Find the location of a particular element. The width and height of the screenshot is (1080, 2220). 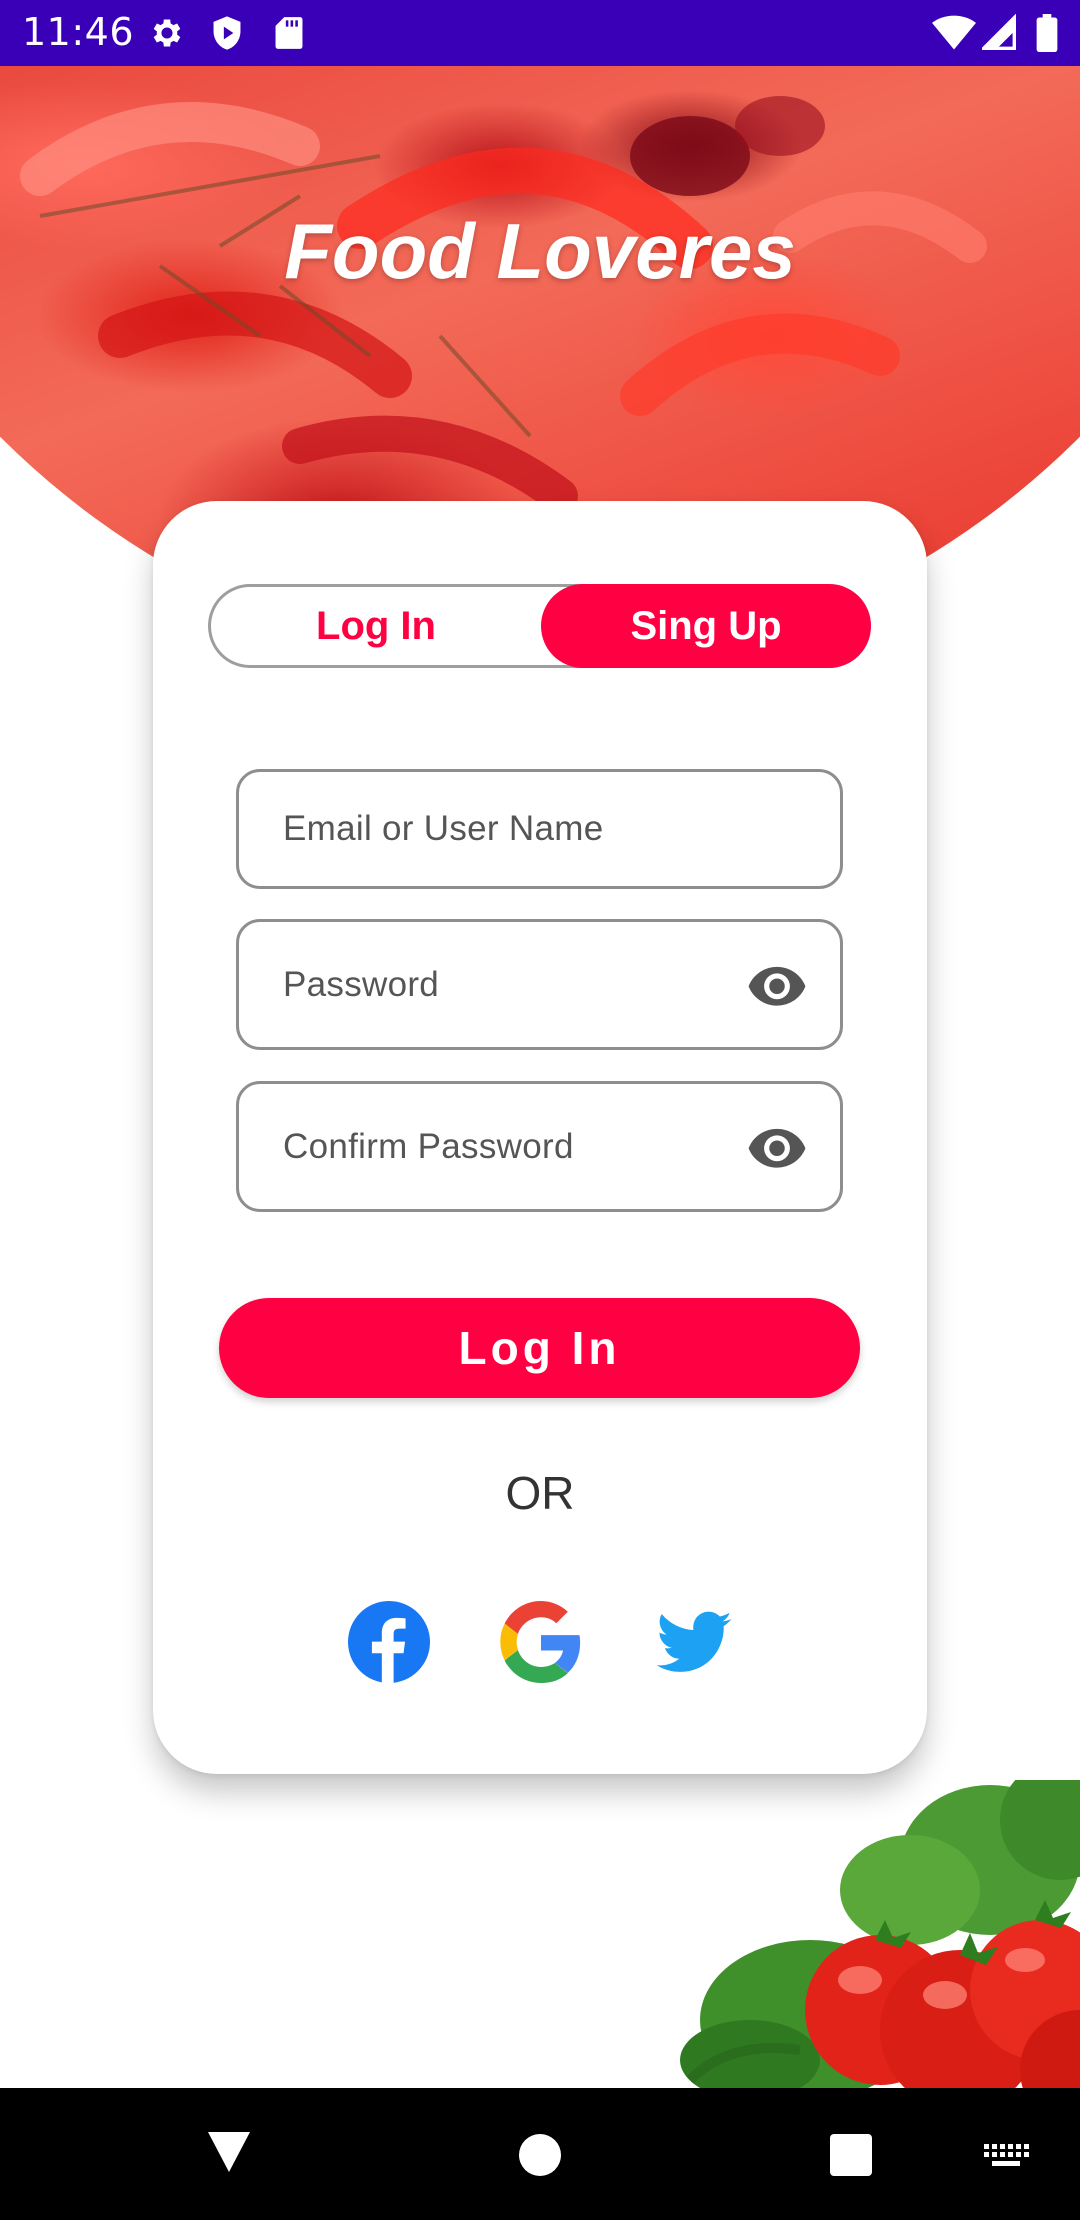

password-field: Password is located at coordinates (539, 984).